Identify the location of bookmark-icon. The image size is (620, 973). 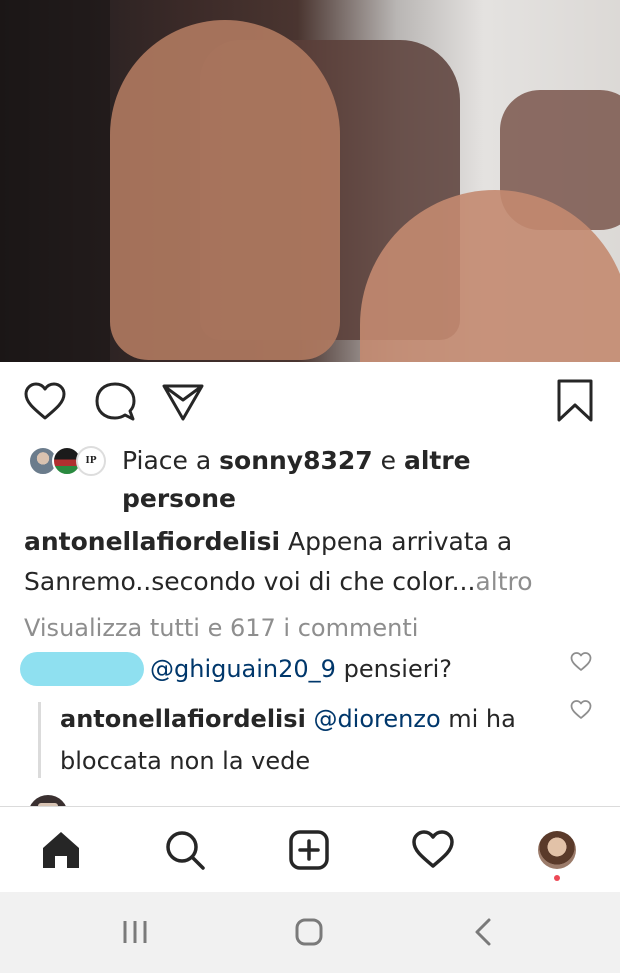
(575, 401).